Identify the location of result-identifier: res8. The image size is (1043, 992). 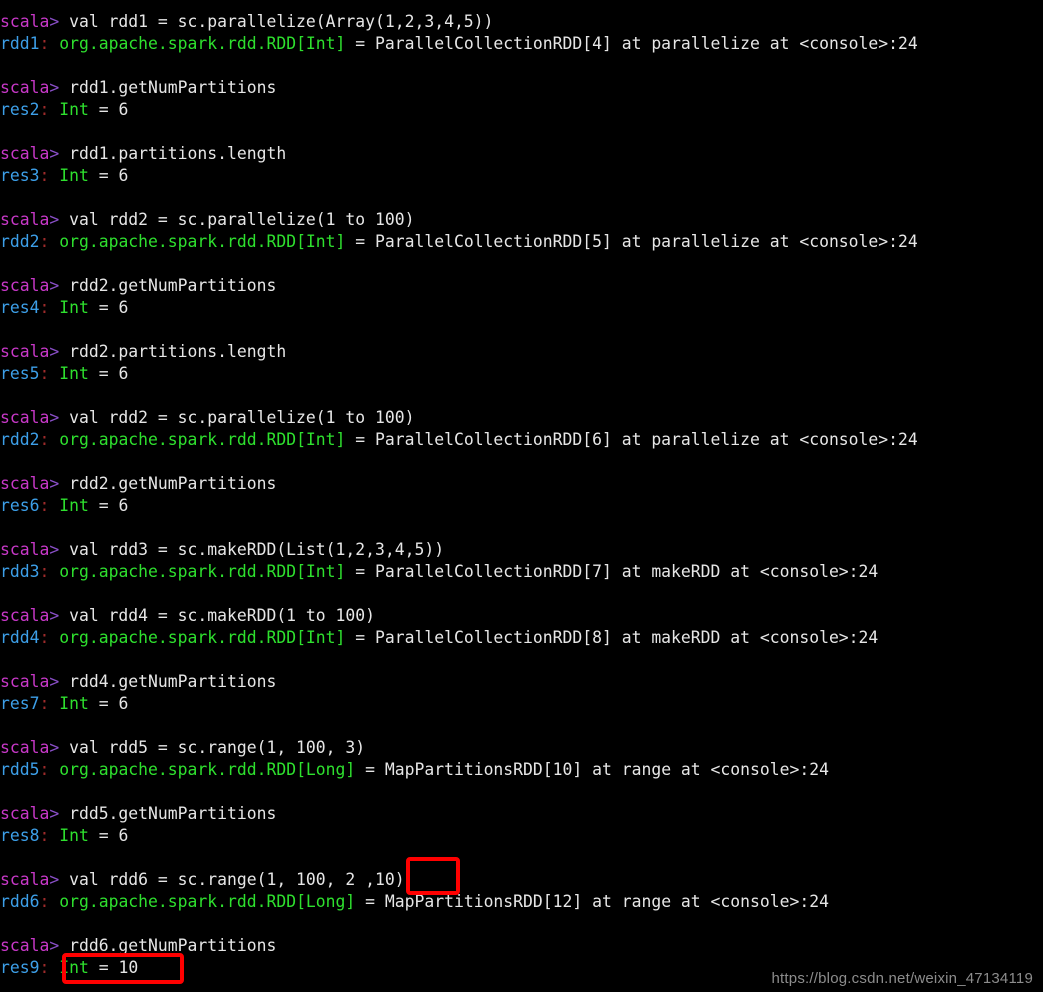
(20, 835).